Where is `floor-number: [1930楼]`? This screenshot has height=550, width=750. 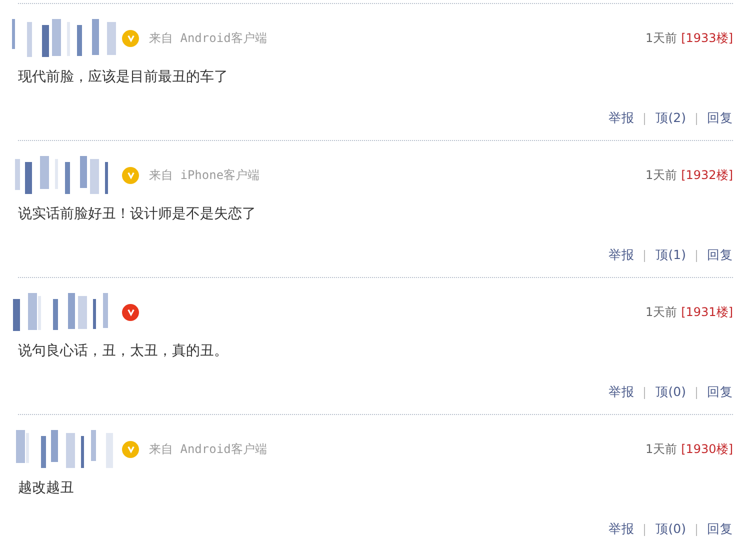 floor-number: [1930楼] is located at coordinates (707, 449).